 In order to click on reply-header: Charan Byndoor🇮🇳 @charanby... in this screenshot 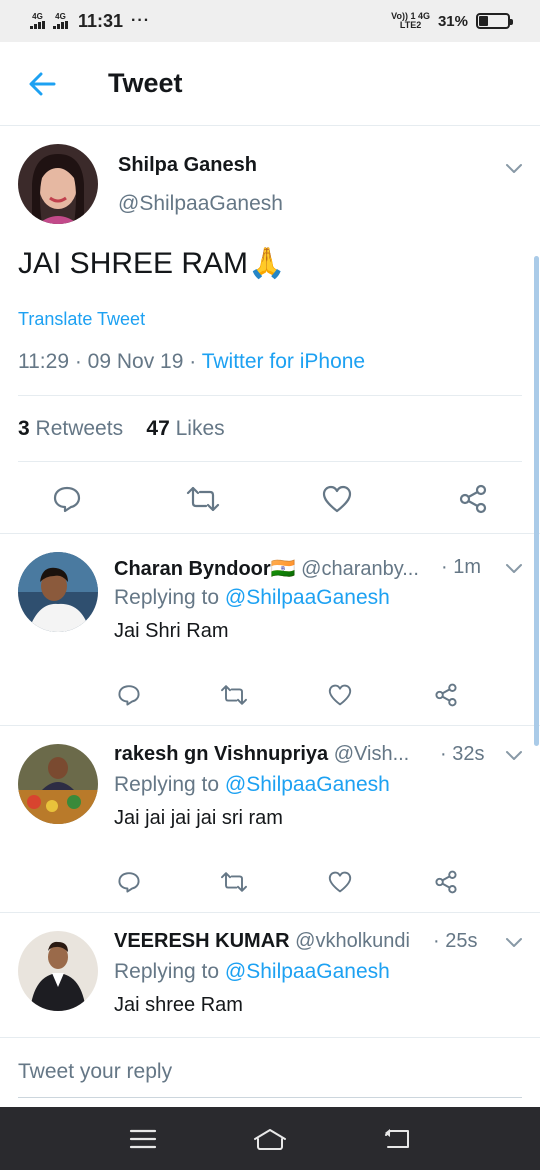, I will do `click(305, 568)`.